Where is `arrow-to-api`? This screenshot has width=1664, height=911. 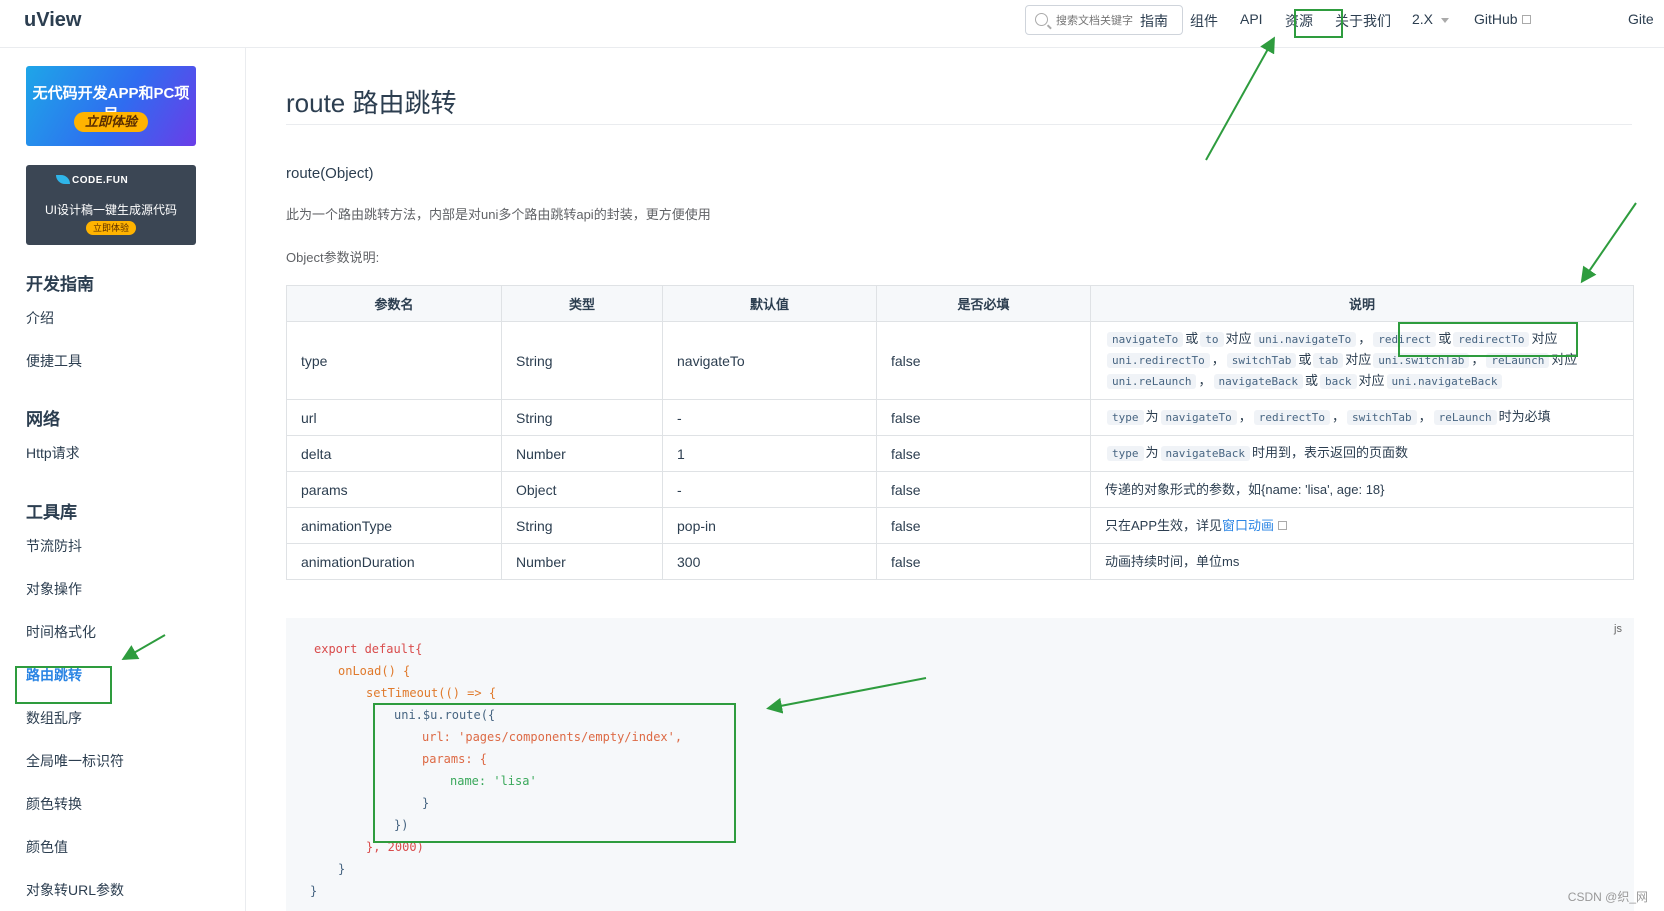
arrow-to-api is located at coordinates (1240, 98).